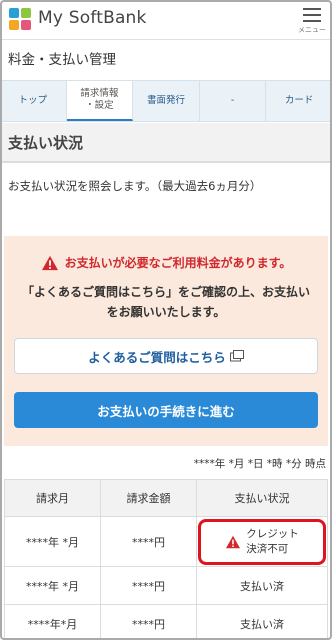 This screenshot has height=640, width=332. I want to click on table-row: ****年*月 ****円 支払い済, so click(166, 622).